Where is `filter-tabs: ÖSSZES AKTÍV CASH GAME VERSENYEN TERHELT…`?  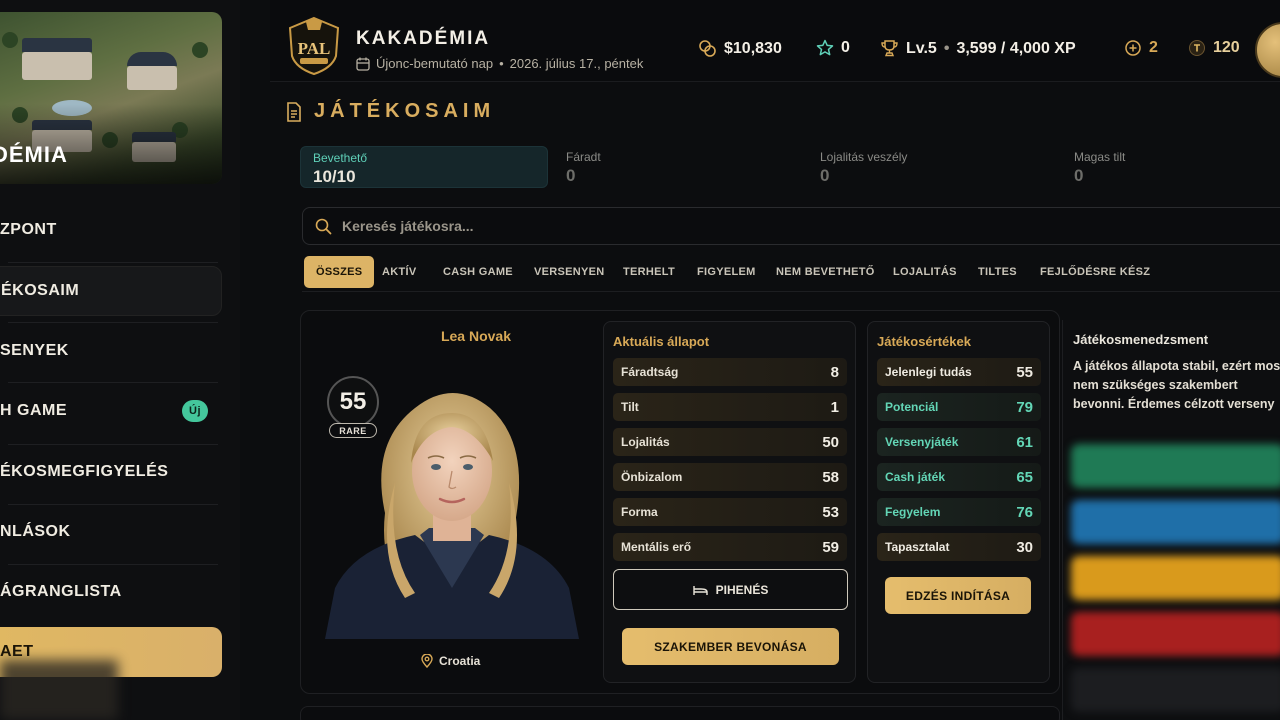 filter-tabs: ÖSSZES AKTÍV CASH GAME VERSENYEN TERHELT… is located at coordinates (791, 273).